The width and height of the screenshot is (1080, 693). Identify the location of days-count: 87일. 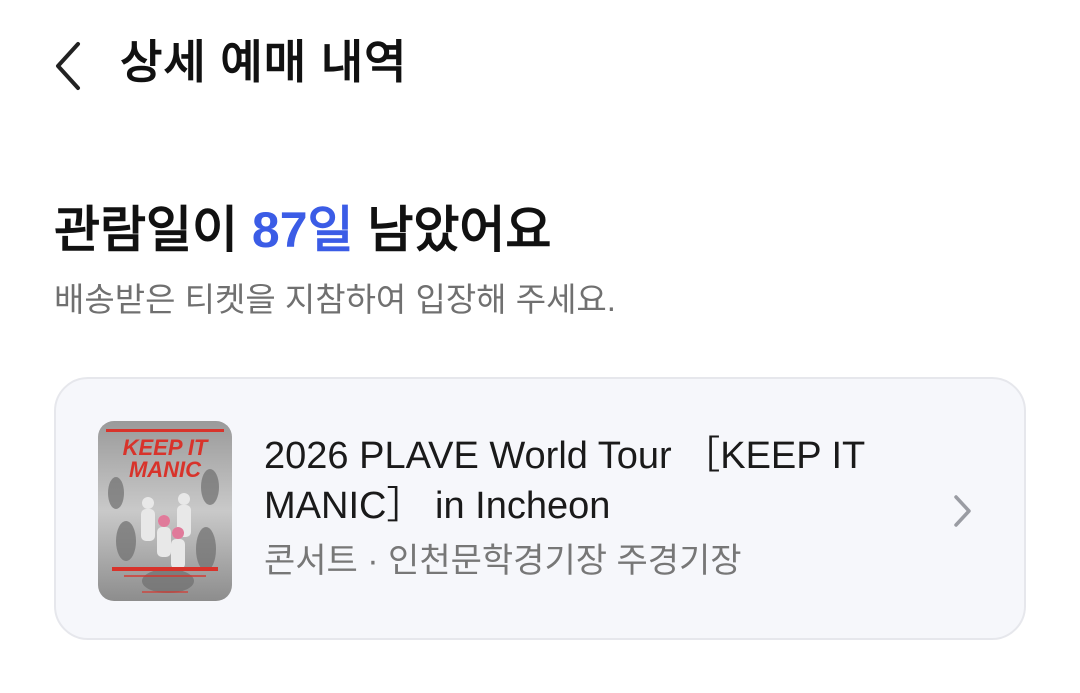
(302, 230).